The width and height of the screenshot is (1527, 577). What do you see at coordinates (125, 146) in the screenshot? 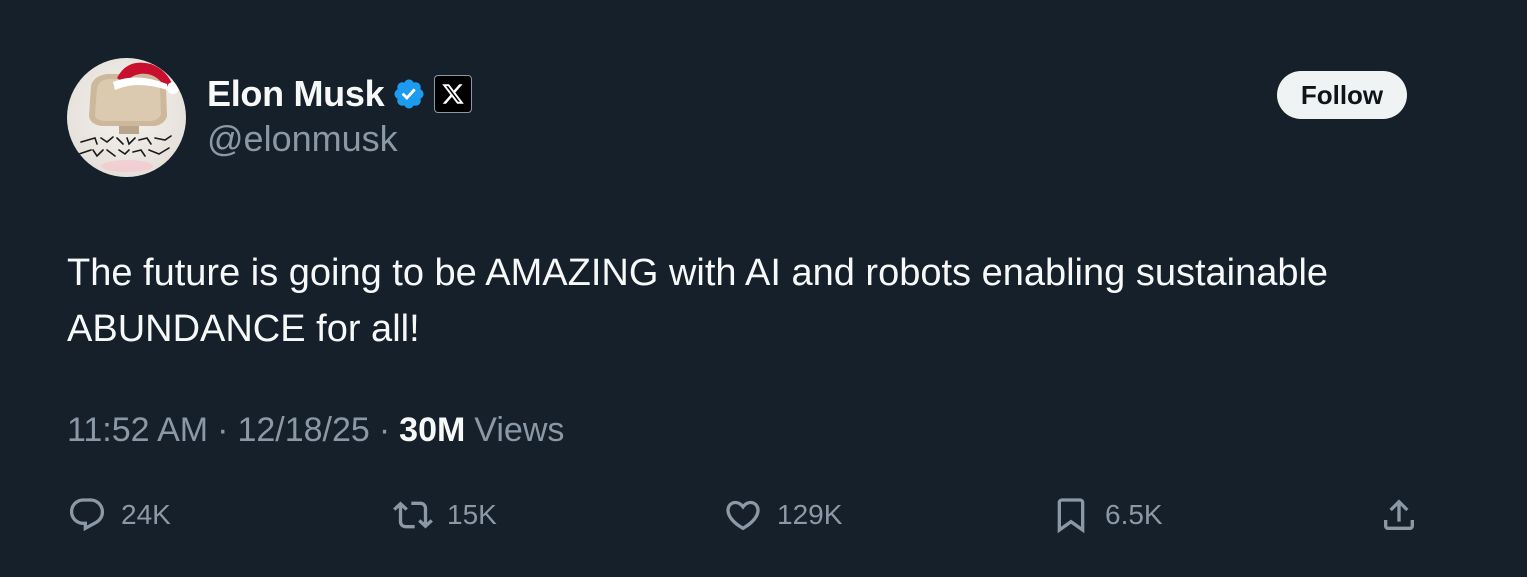
I see `avatar-caption` at bounding box center [125, 146].